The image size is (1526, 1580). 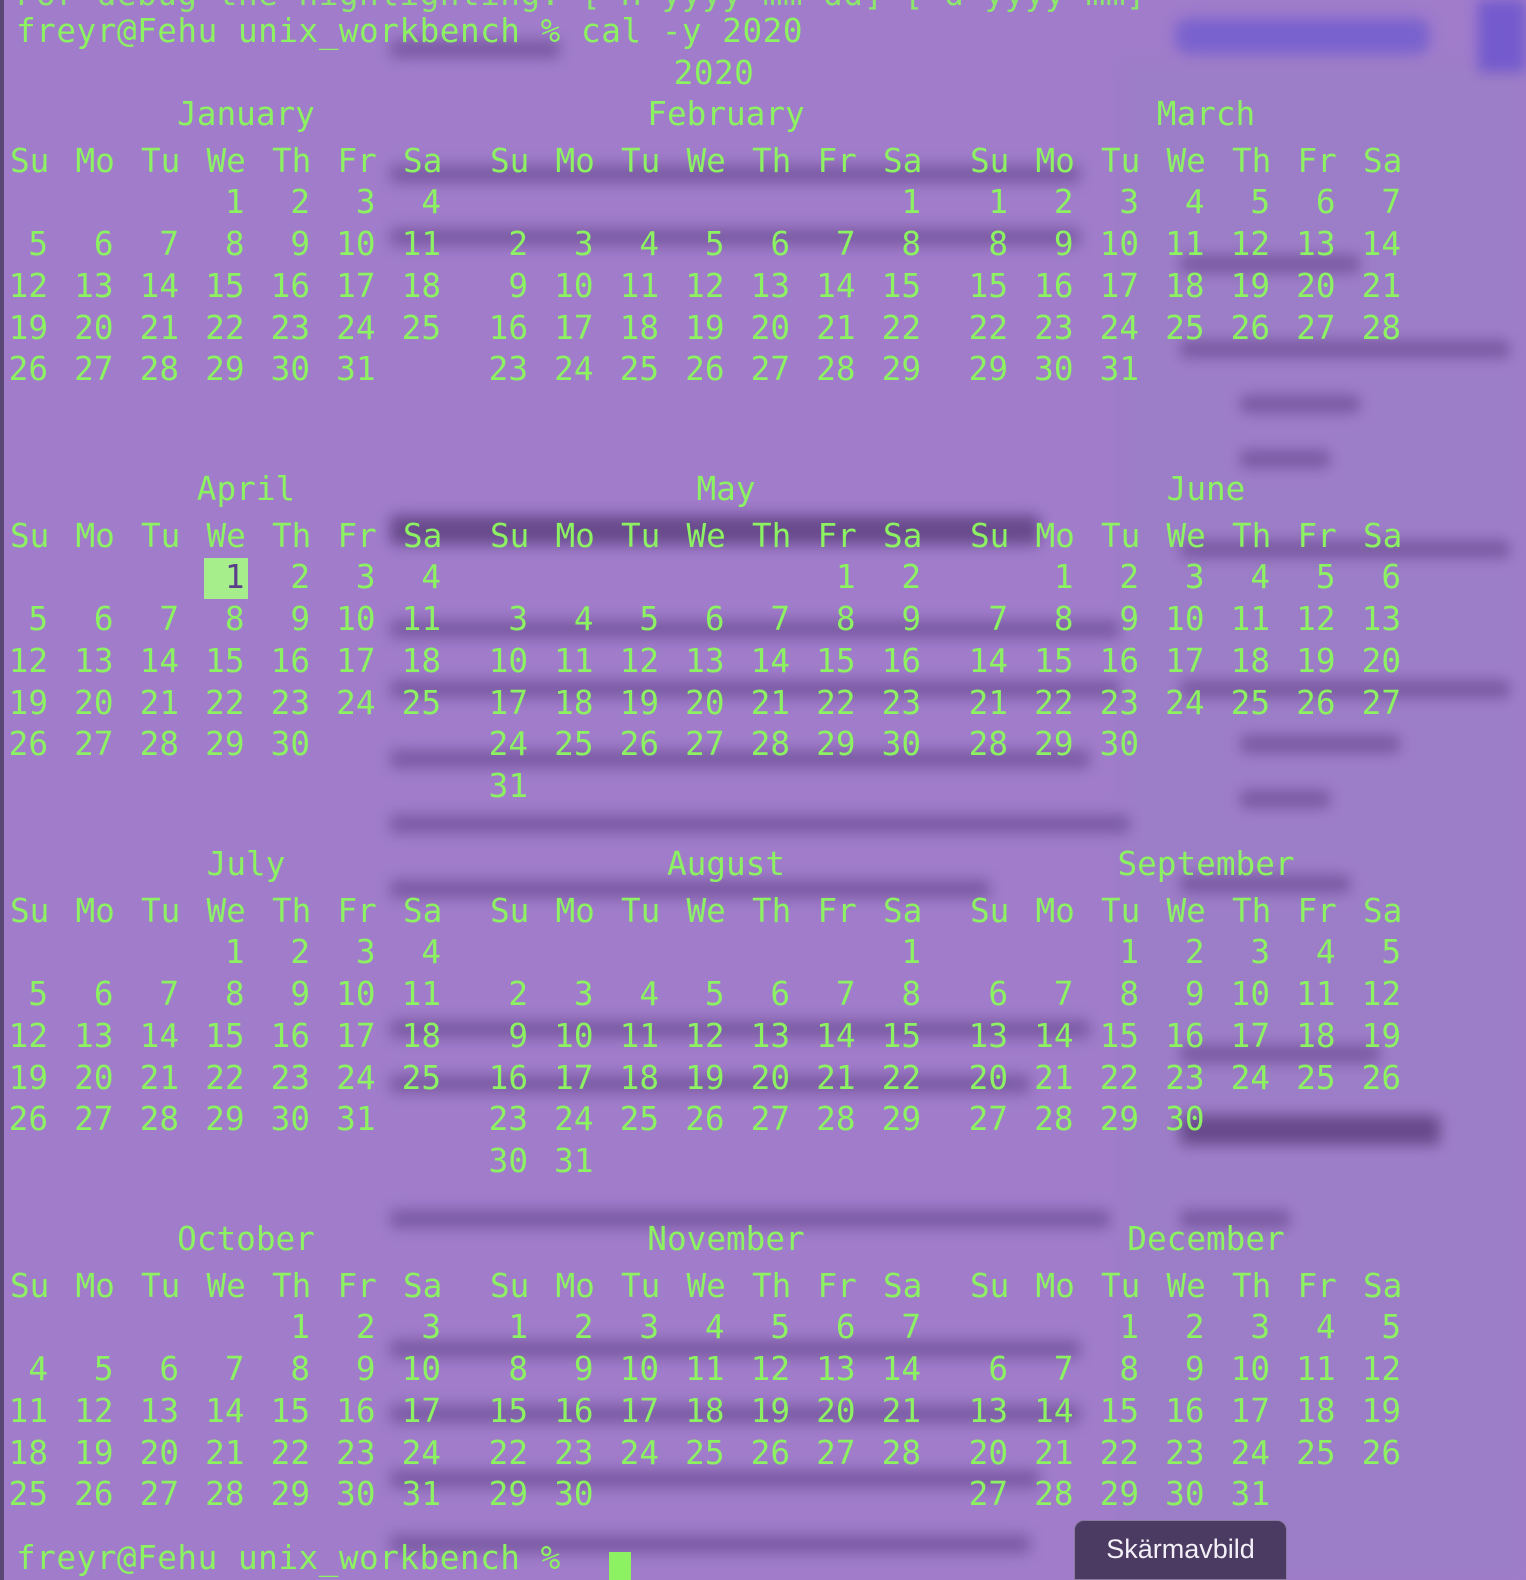 What do you see at coordinates (421, 1035) in the screenshot?
I see `day-cell: 18` at bounding box center [421, 1035].